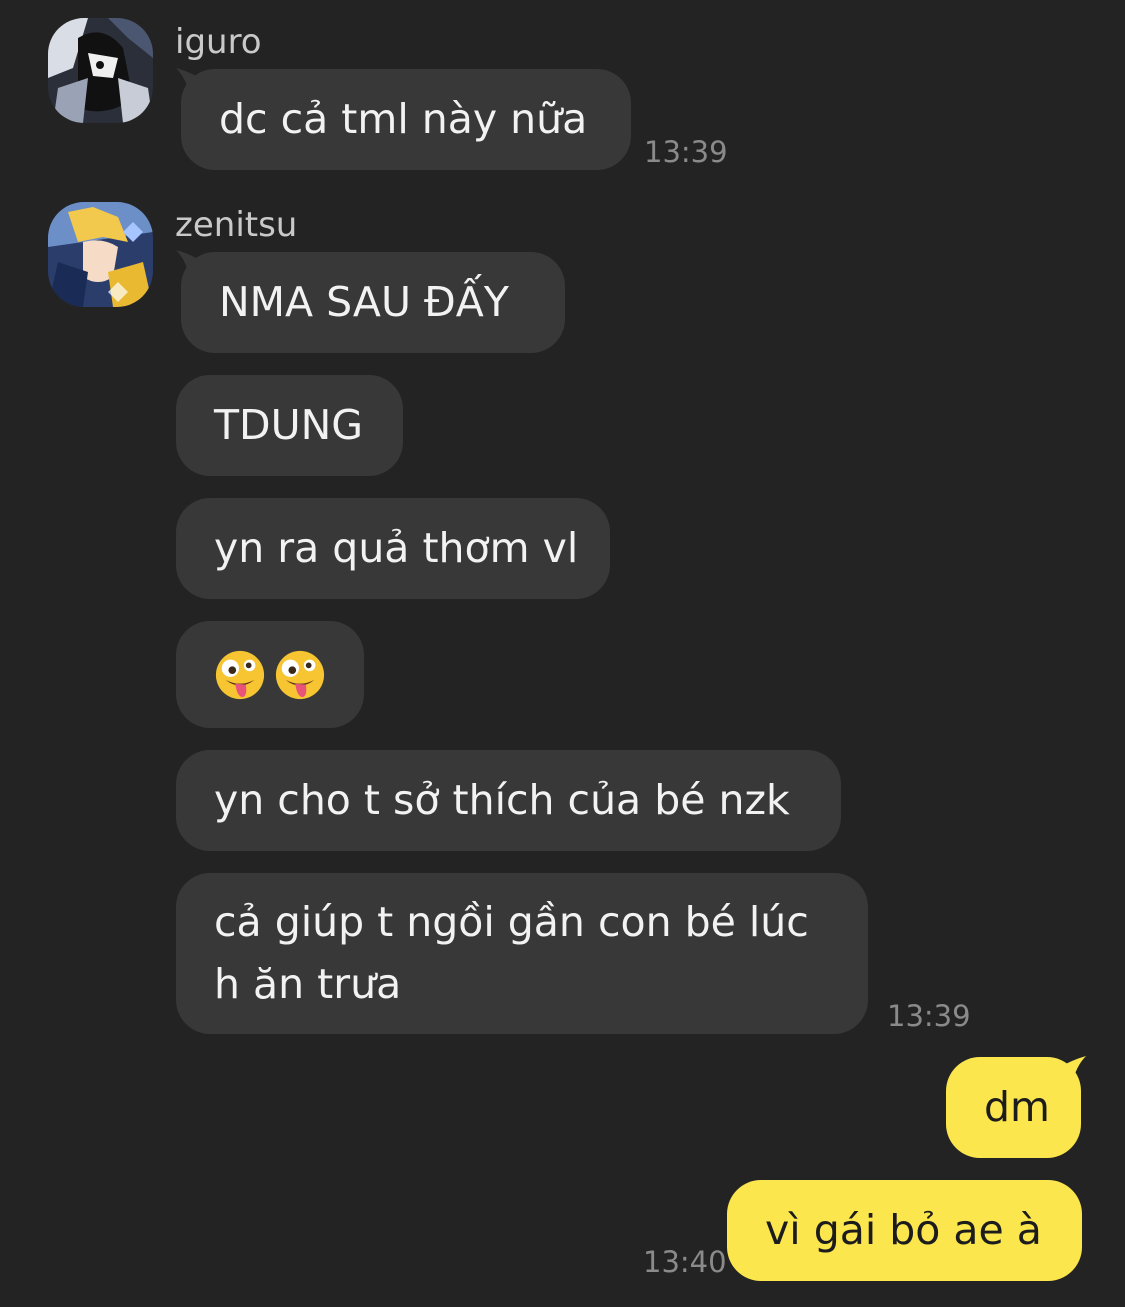 The height and width of the screenshot is (1307, 1125). I want to click on avatar-zenitsu-image, so click(100, 254).